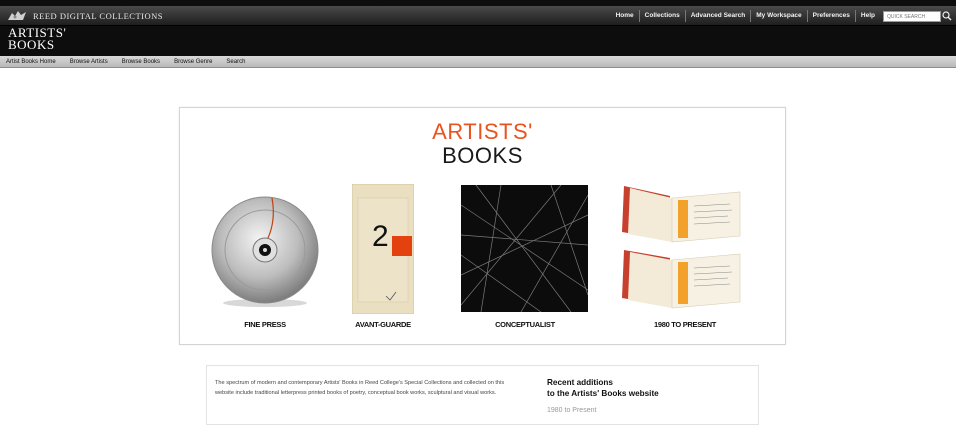 This screenshot has height=425, width=956. What do you see at coordinates (383, 324) in the screenshot?
I see `tile-caption-avant-guarde: AVANT-GUARDE` at bounding box center [383, 324].